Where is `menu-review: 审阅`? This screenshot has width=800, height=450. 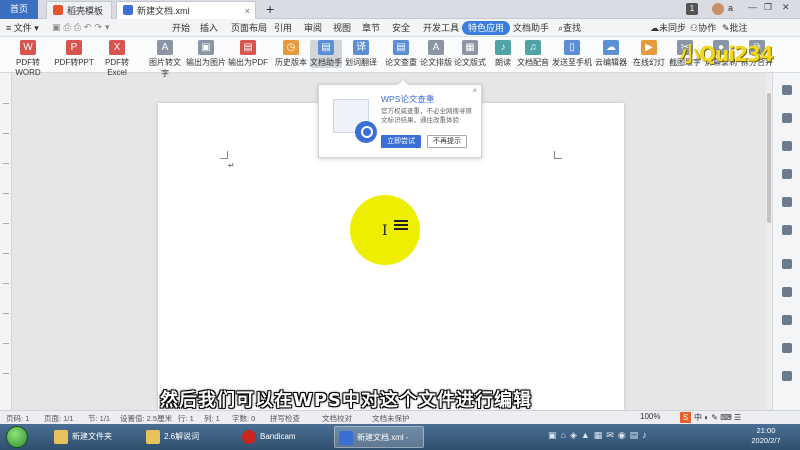
menu-review: 审阅 is located at coordinates (313, 28).